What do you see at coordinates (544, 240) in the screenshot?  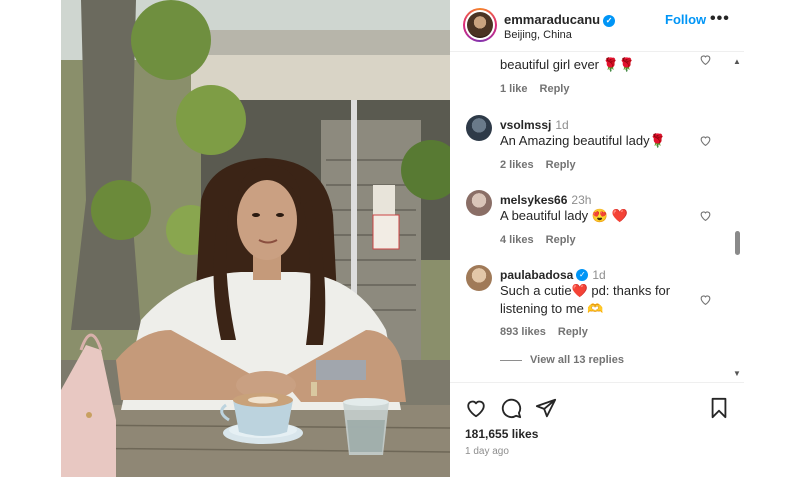 I see `comment-meta: 4 likes Reply` at bounding box center [544, 240].